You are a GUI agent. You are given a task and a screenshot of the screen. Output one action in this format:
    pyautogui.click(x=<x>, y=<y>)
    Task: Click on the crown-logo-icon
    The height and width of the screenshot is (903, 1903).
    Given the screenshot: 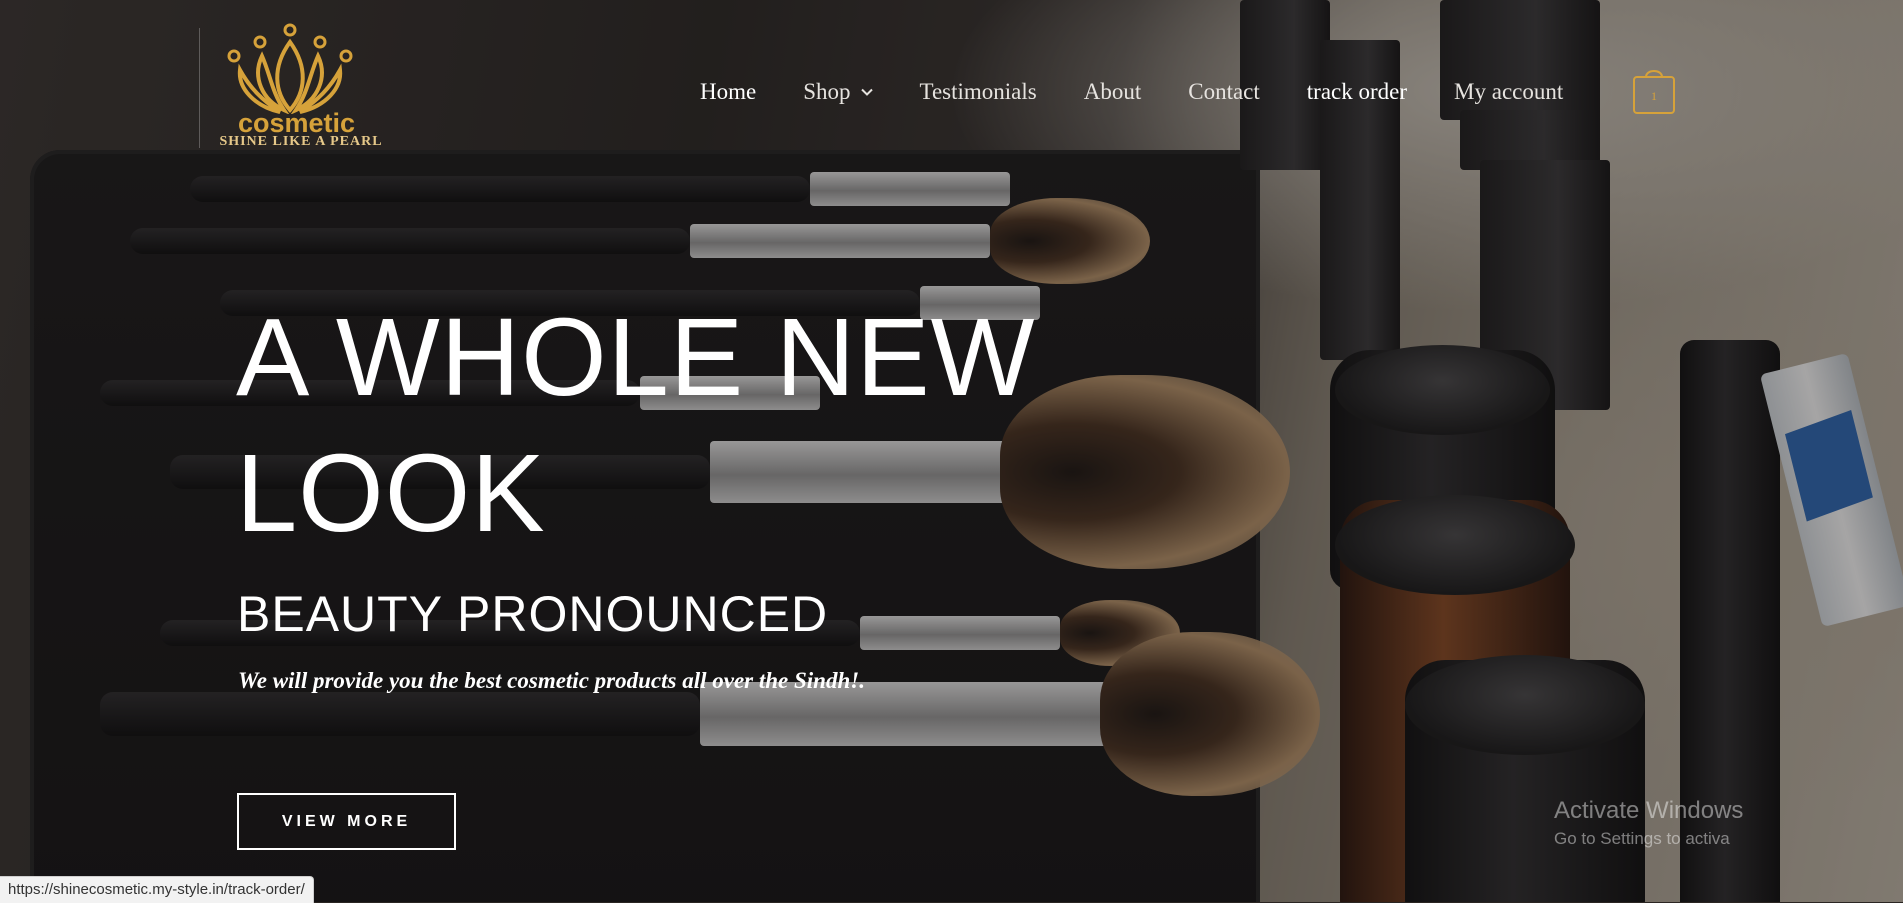 What is the action you would take?
    pyautogui.click(x=290, y=68)
    